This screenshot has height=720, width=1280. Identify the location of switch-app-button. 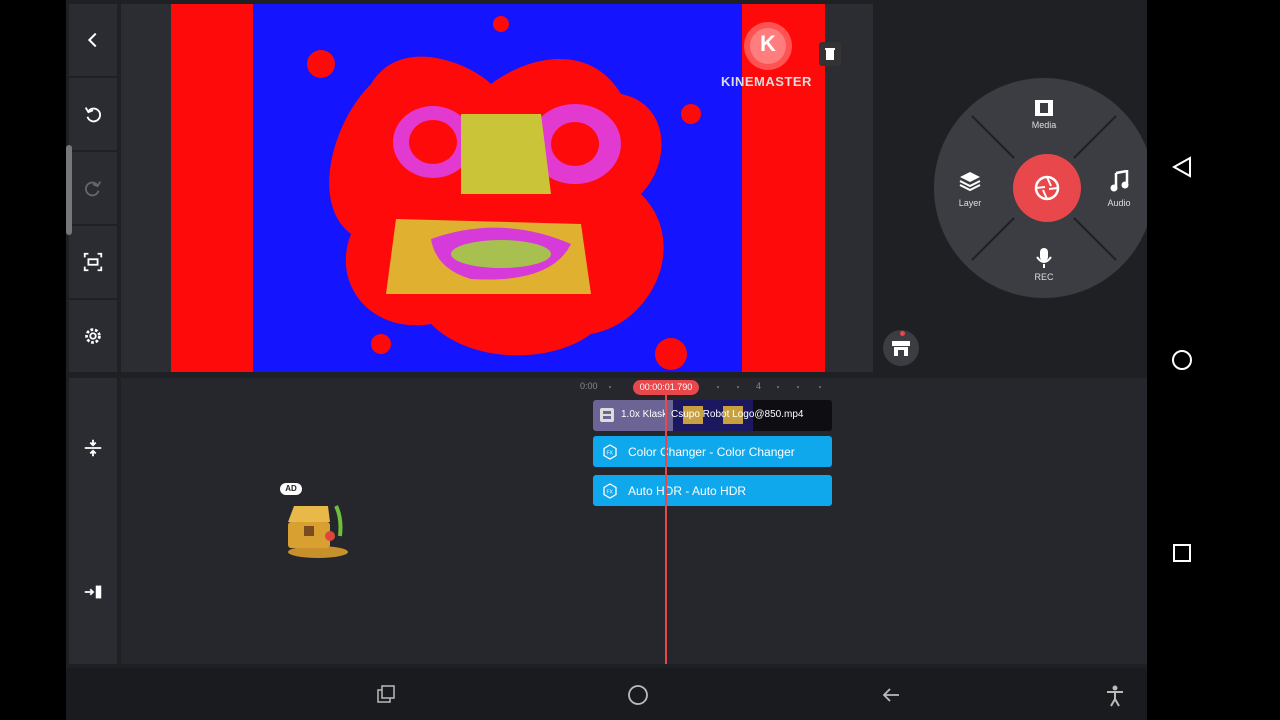
(386, 696).